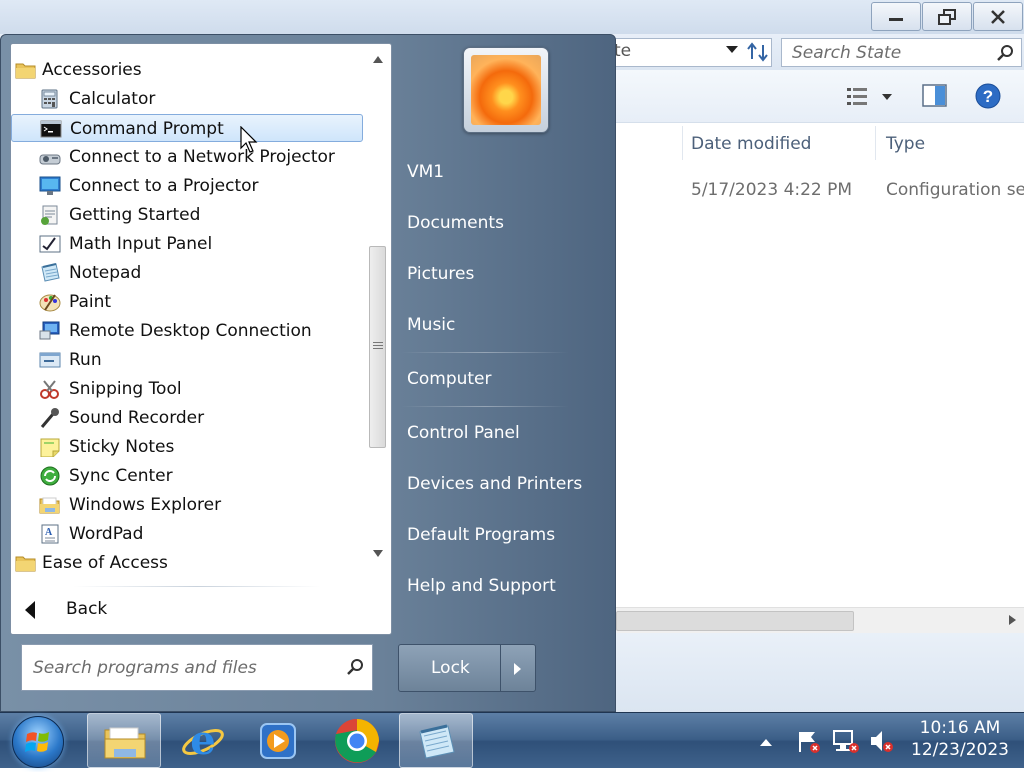 The image size is (1024, 772). Describe the element at coordinates (751, 154) in the screenshot. I see `column-date-modified: Date modified` at that location.